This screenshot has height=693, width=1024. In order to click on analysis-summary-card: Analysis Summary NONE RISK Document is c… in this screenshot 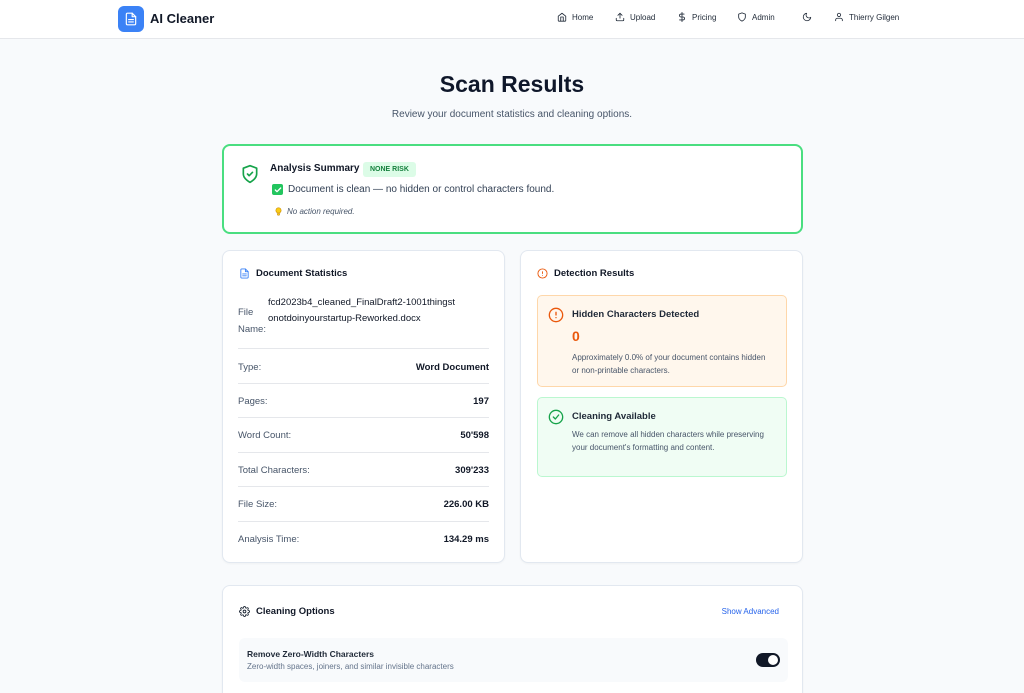, I will do `click(512, 189)`.